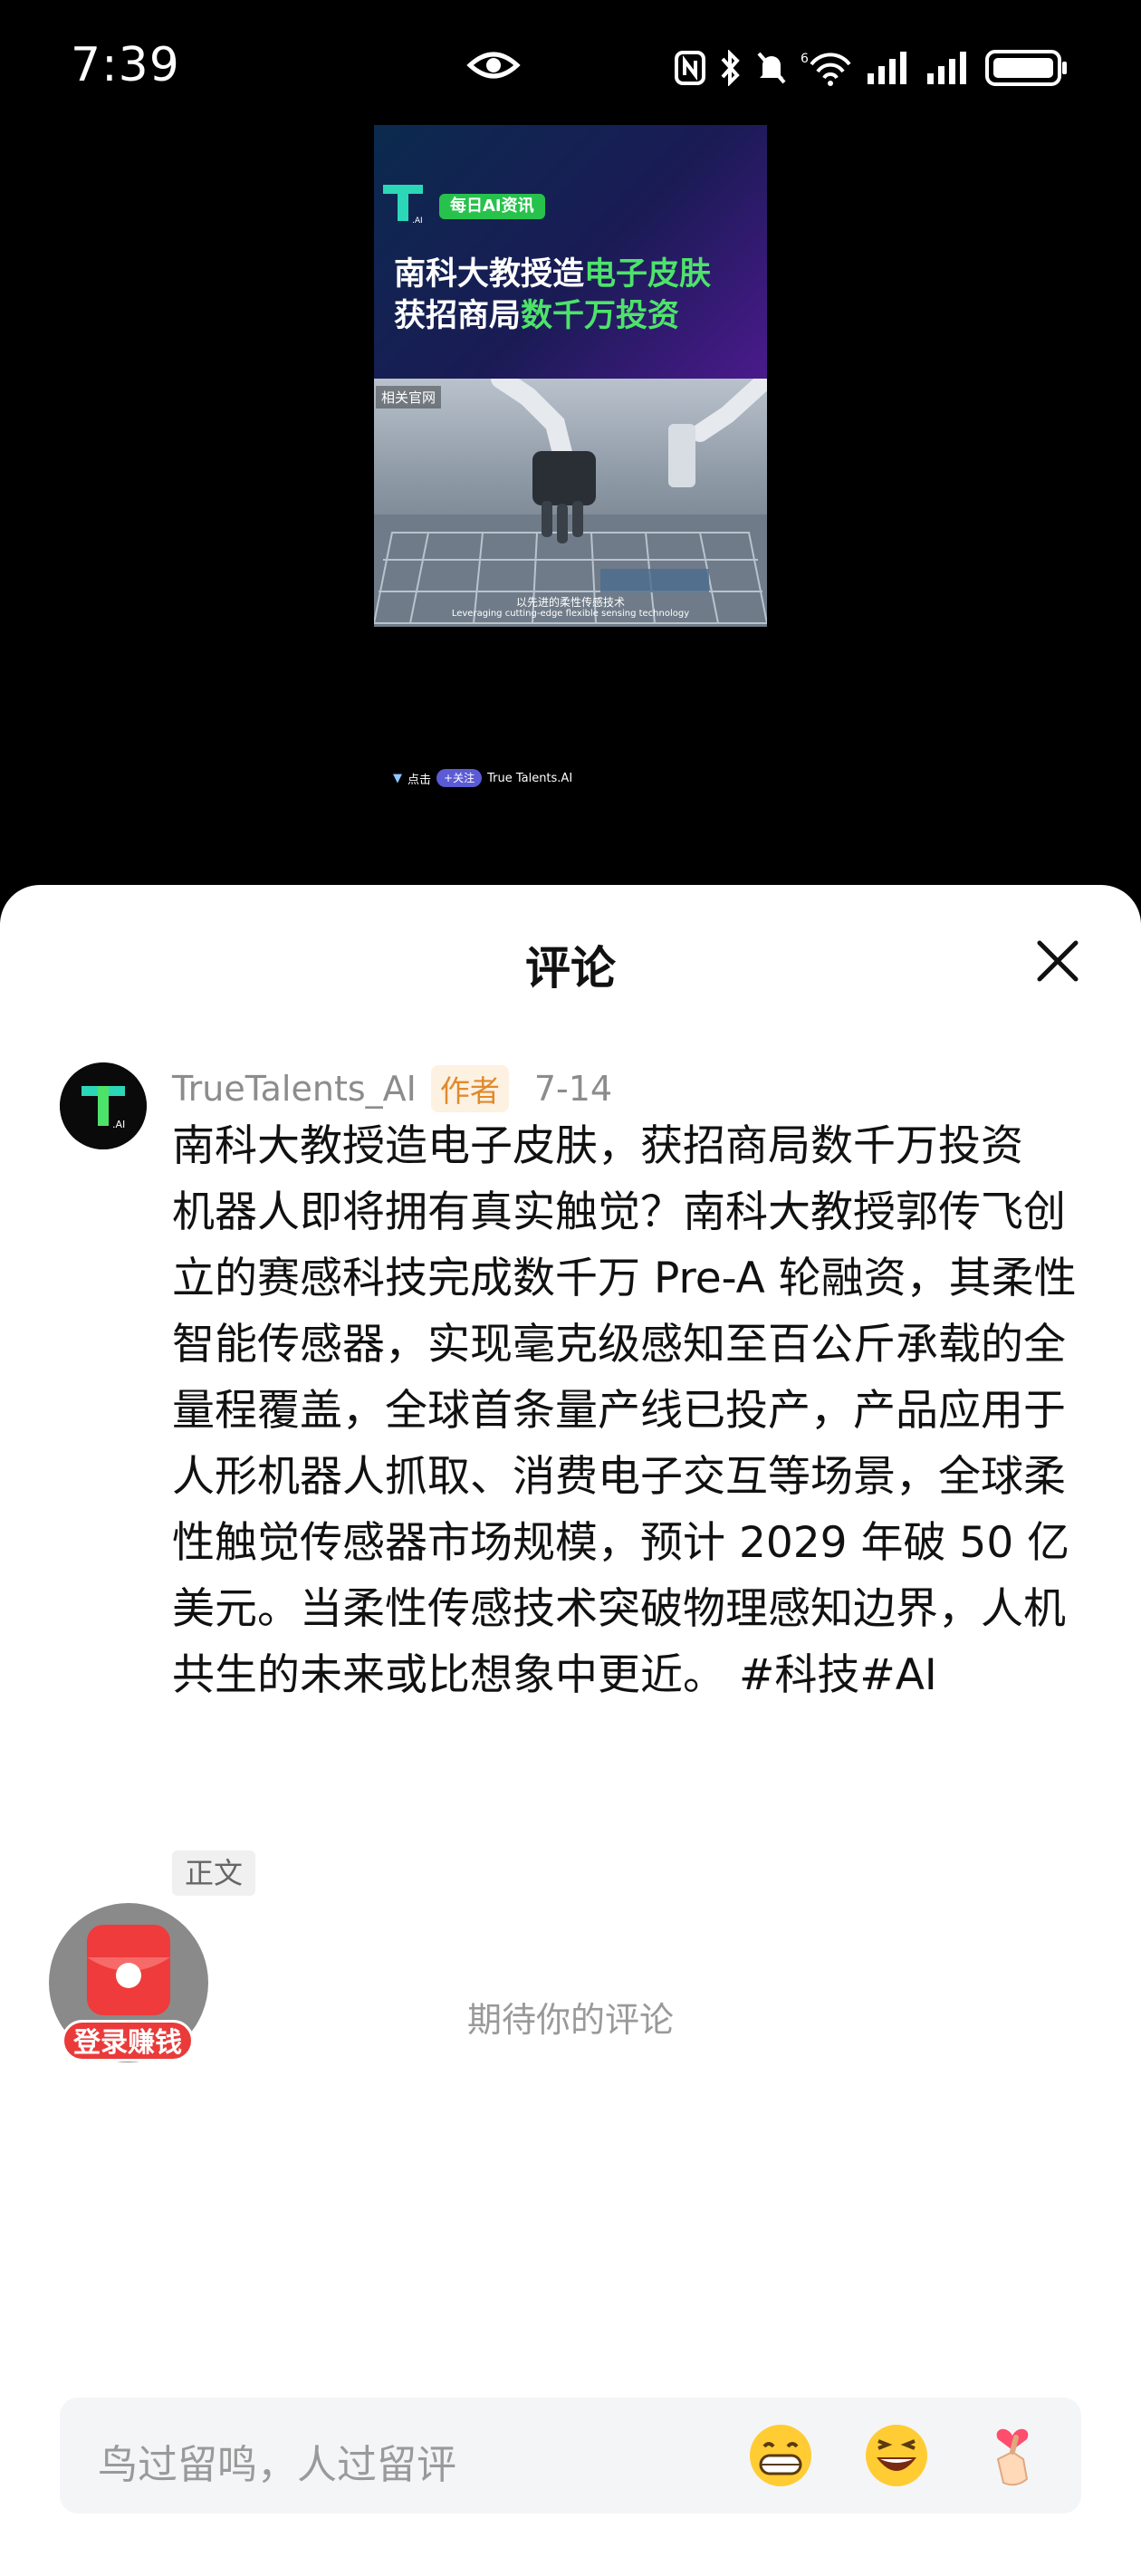 The image size is (1141, 2576). I want to click on robot-scene-image, so click(570, 498).